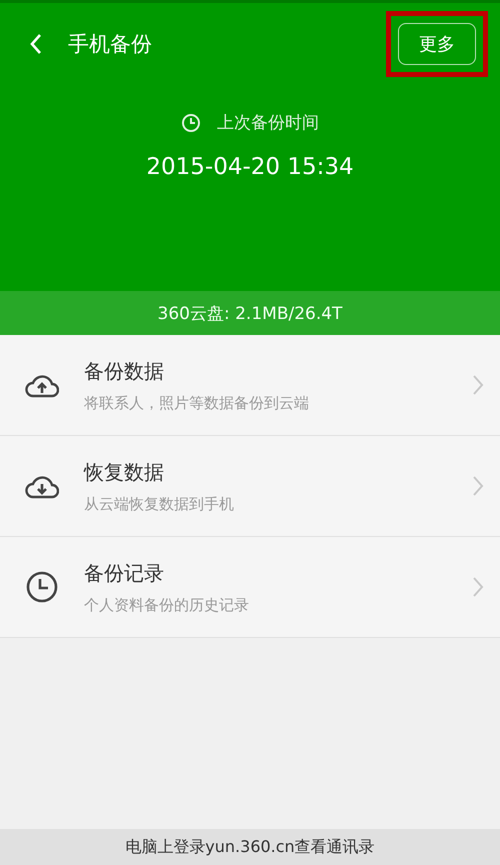  I want to click on last-backup-time: 2015-04-20 15:34, so click(250, 167).